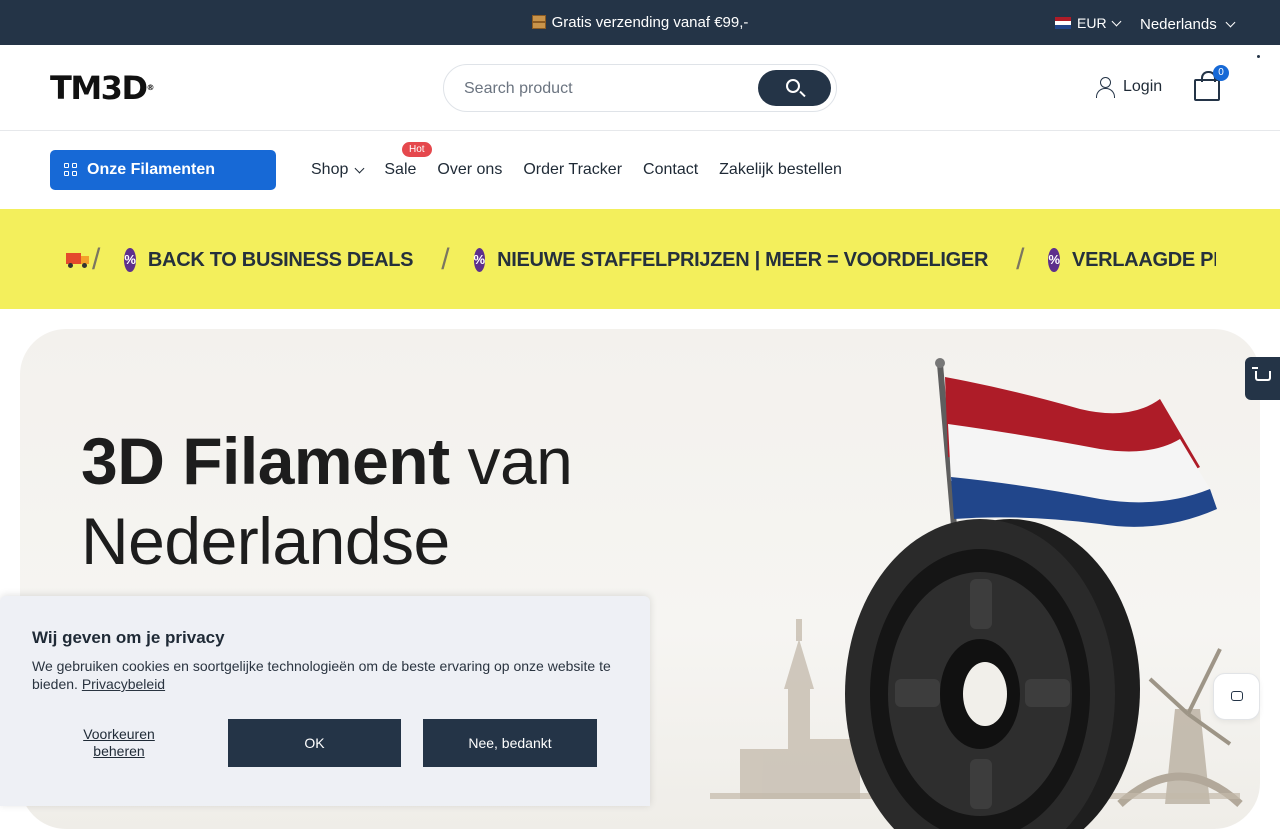 The image size is (1280, 829). I want to click on currency-selector: EUR, so click(1088, 23).